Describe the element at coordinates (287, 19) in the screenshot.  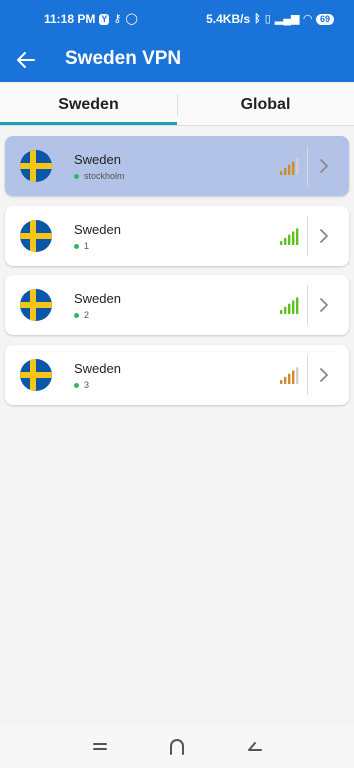
I see `signal-icon: ▂▄▆` at that location.